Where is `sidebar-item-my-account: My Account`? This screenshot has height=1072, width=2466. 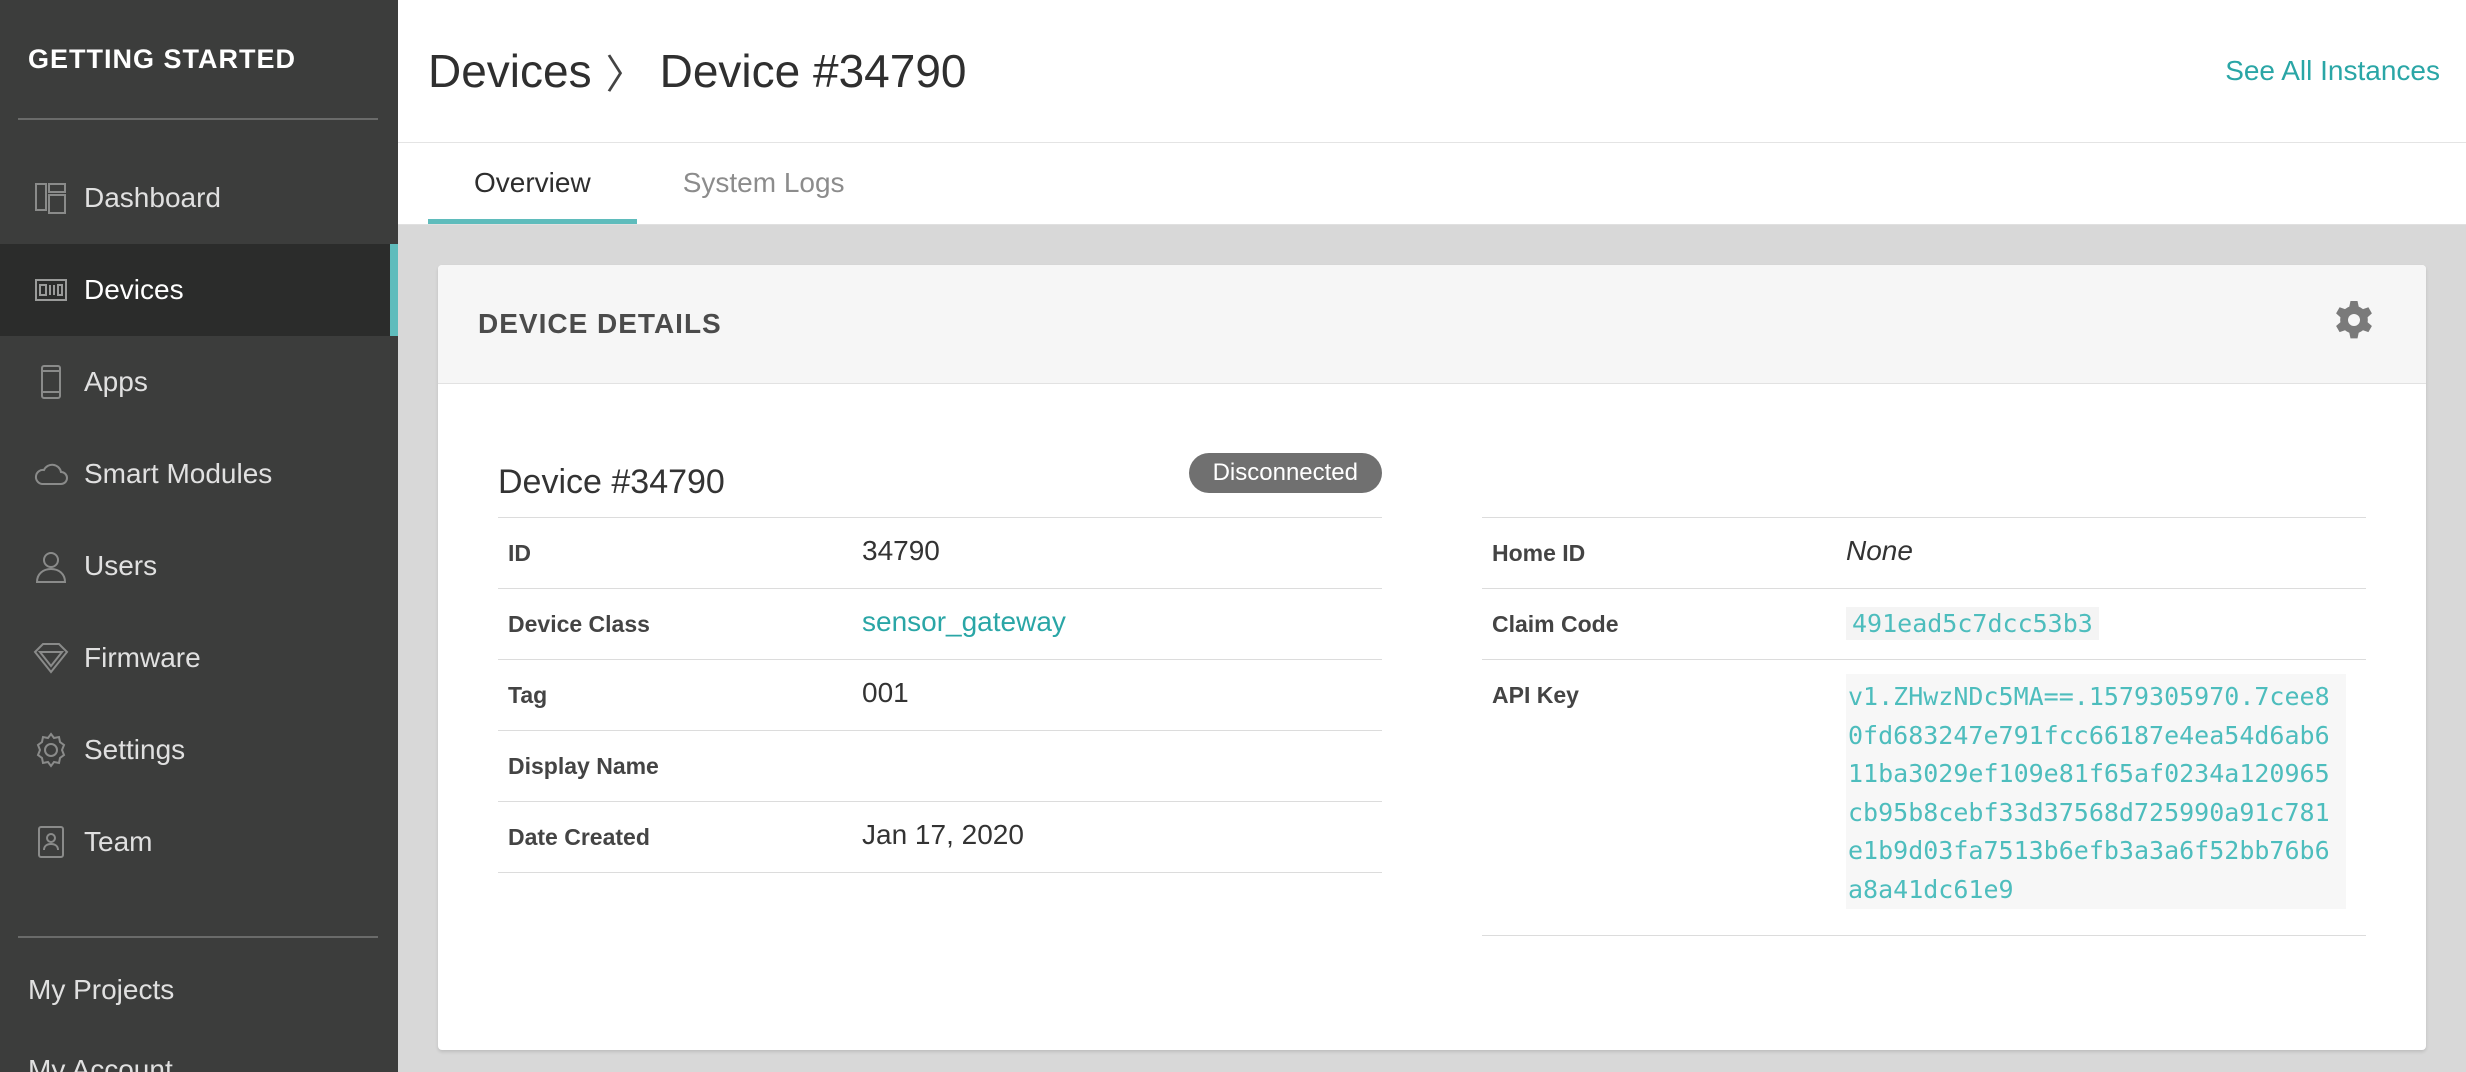 sidebar-item-my-account: My Account is located at coordinates (199, 1051).